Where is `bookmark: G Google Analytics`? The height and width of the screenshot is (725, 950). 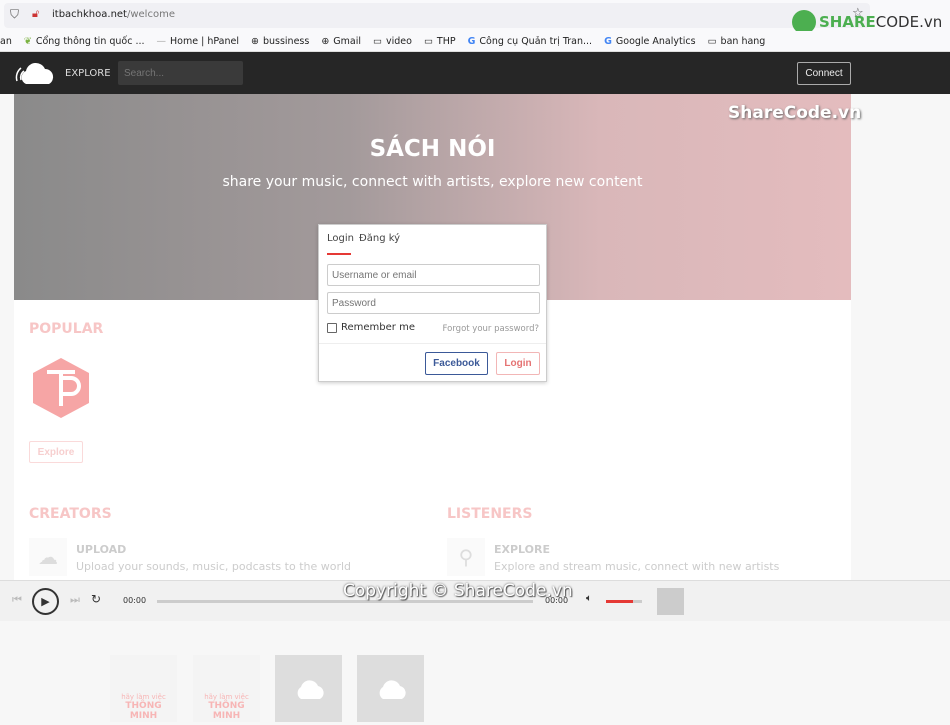 bookmark: G Google Analytics is located at coordinates (649, 41).